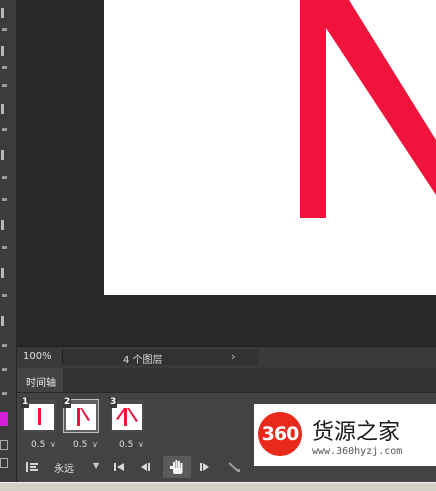 This screenshot has height=491, width=436. Describe the element at coordinates (357, 451) in the screenshot. I see `watermark-url: www.360hyzj.com` at that location.